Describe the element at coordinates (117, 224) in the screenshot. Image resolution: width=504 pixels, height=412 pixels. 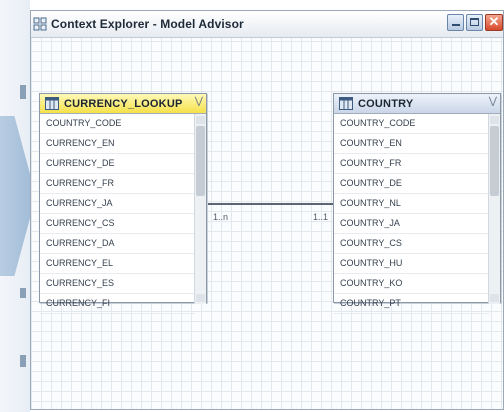
I see `column-row: CURRENCY_CS` at that location.